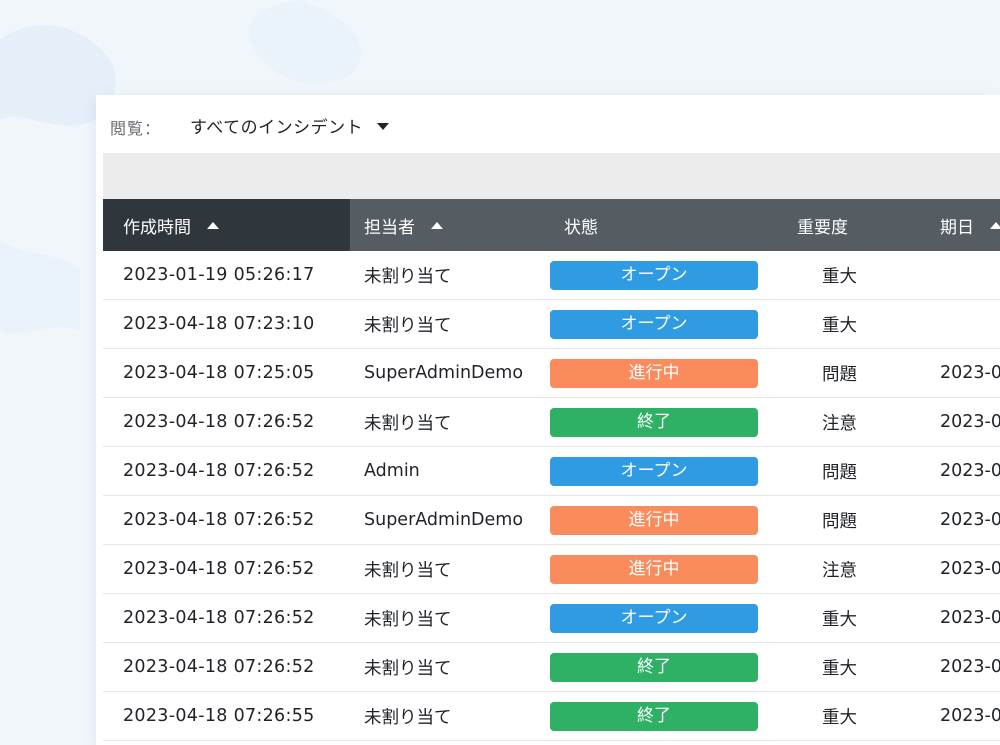 The height and width of the screenshot is (745, 1000). What do you see at coordinates (551, 176) in the screenshot?
I see `table-toolbar` at bounding box center [551, 176].